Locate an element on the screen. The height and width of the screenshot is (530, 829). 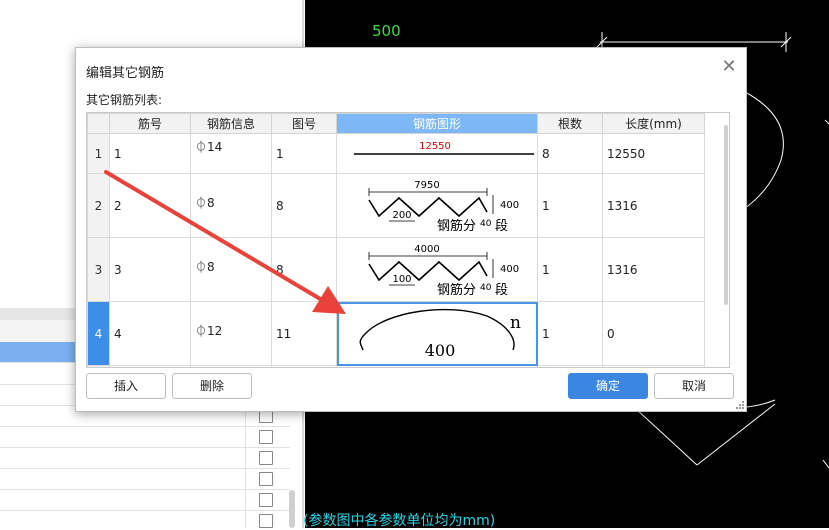
cell-gen-shu: 8 is located at coordinates (570, 153).